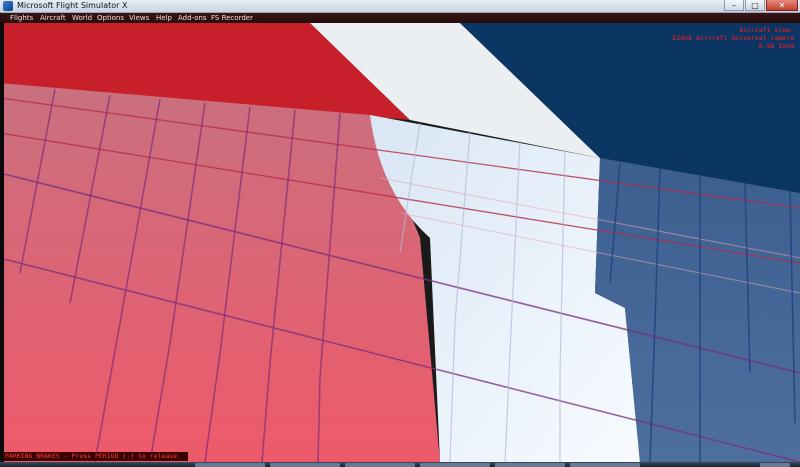 The width and height of the screenshot is (800, 467). Describe the element at coordinates (782, 5) in the screenshot. I see `close-button: ✕` at that location.